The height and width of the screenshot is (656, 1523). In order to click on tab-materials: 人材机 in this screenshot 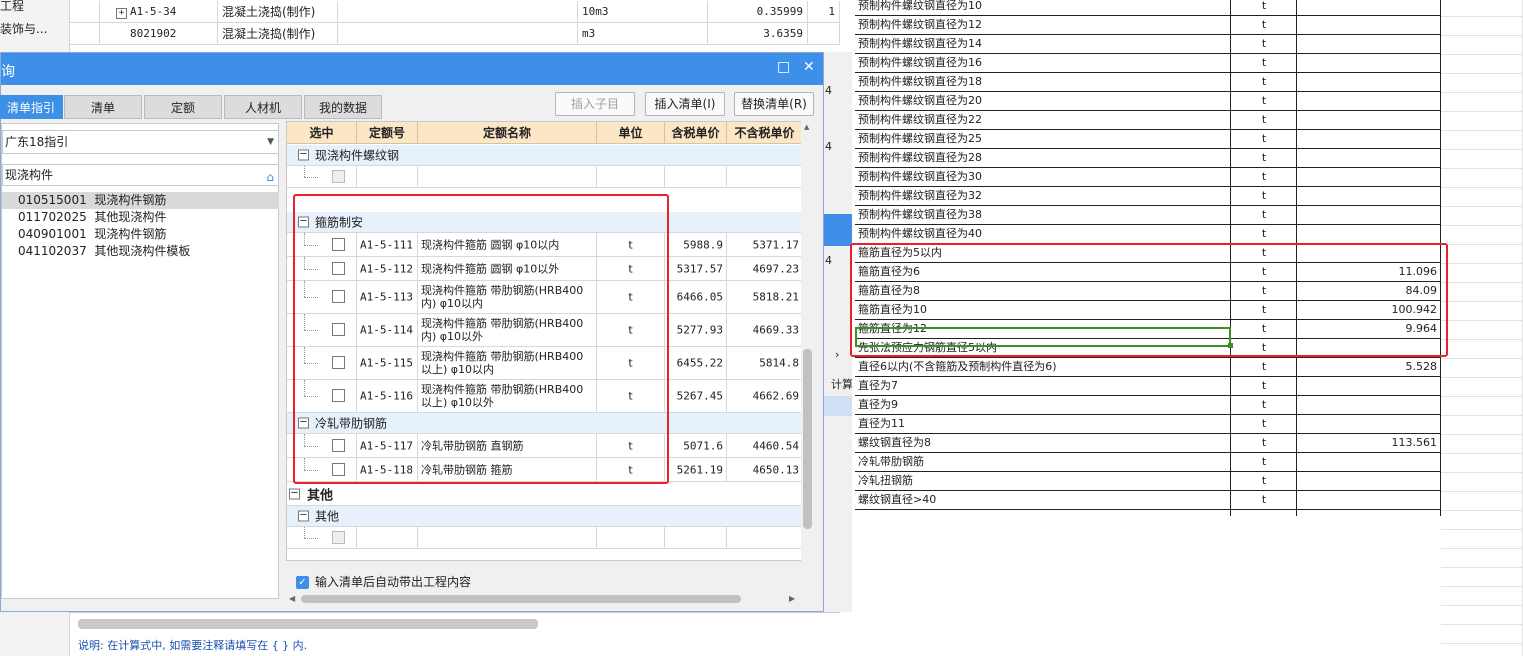, I will do `click(263, 107)`.